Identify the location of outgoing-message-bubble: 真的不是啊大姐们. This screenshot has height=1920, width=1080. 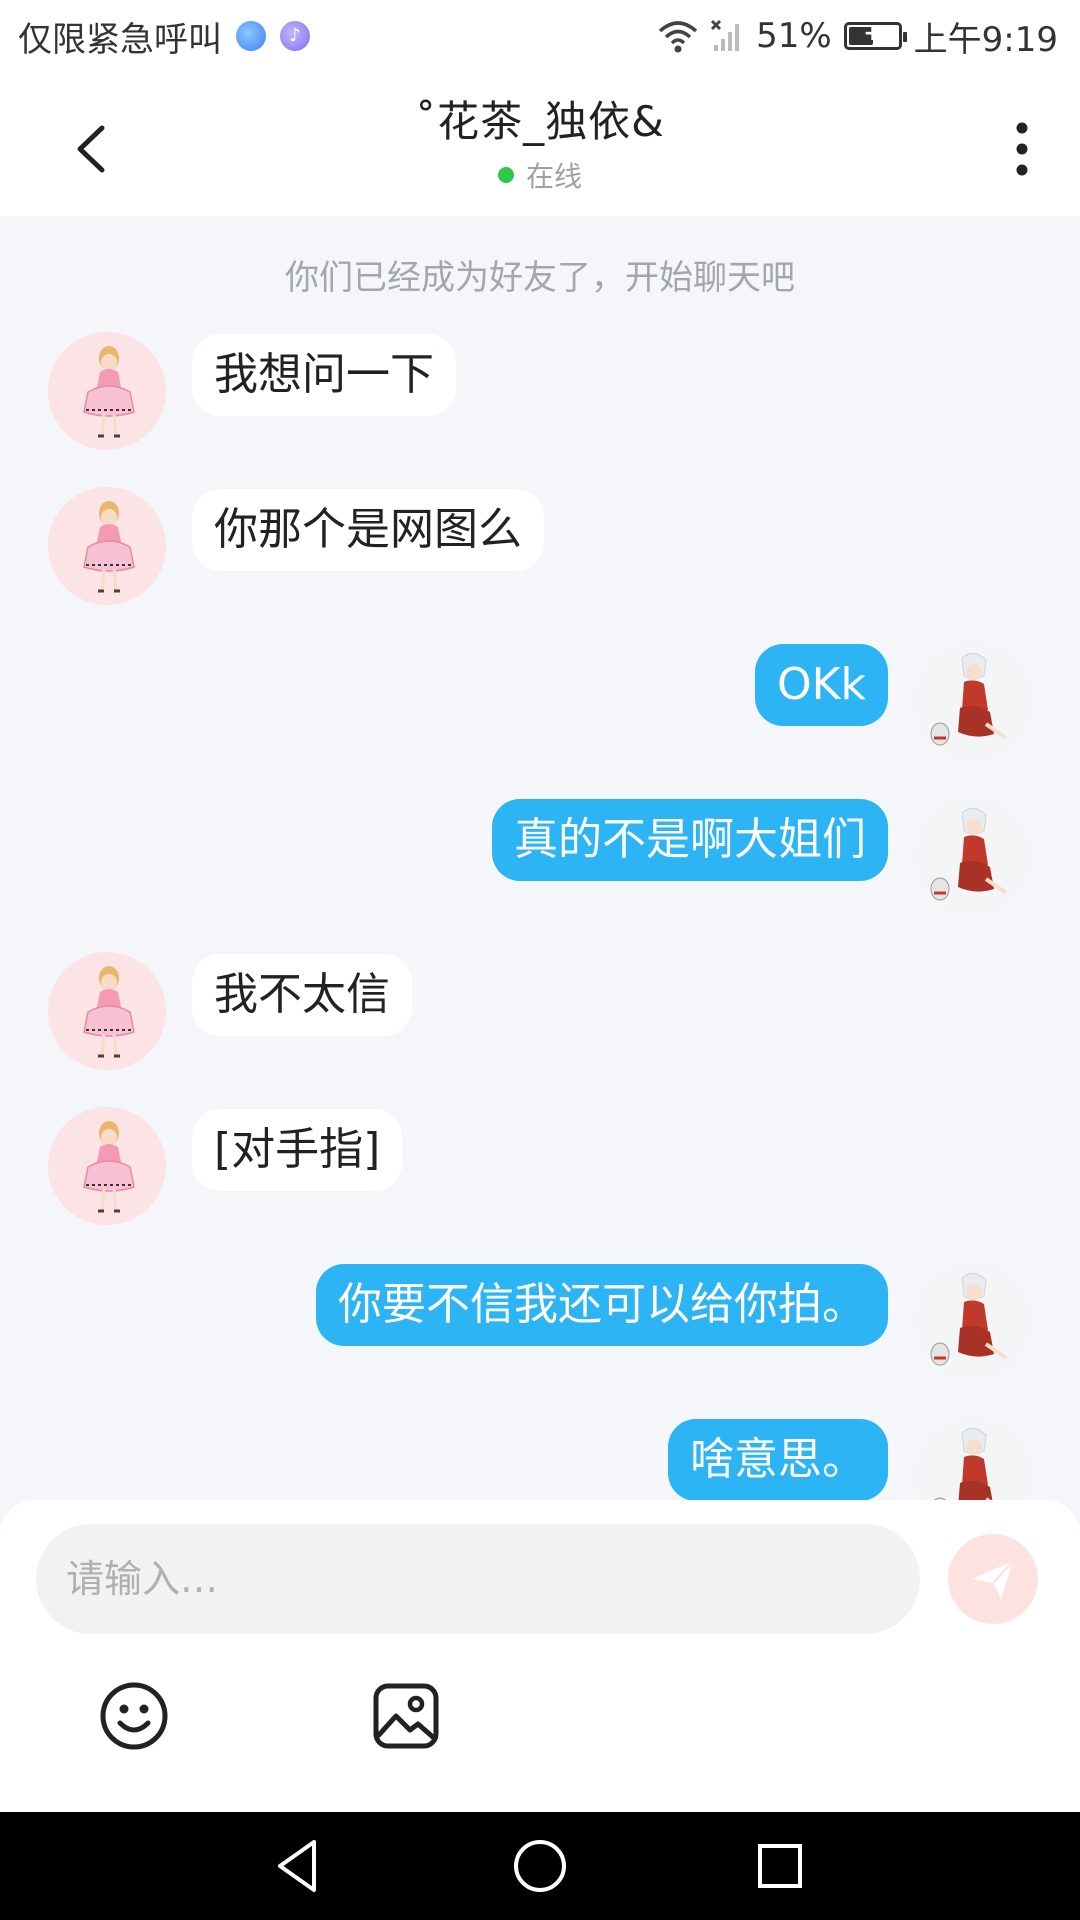
(690, 840).